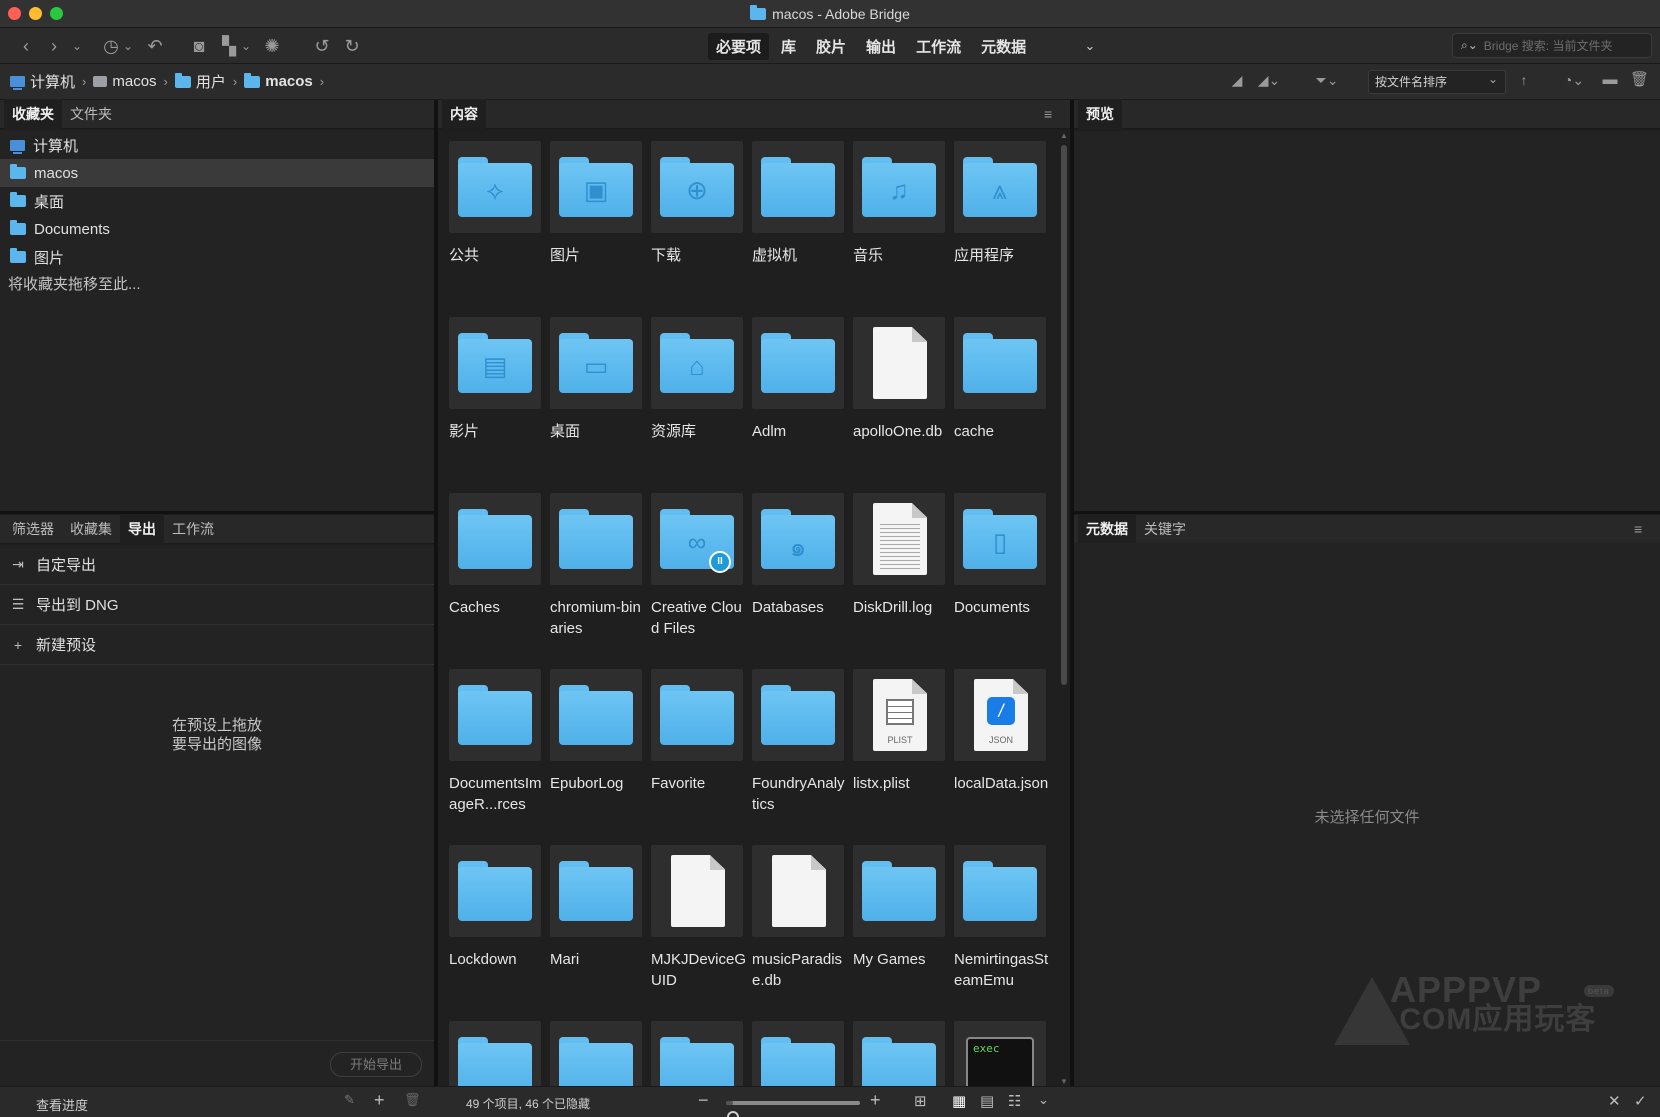 This screenshot has height=1117, width=1660. Describe the element at coordinates (142, 529) in the screenshot. I see `tab-export: 导出` at that location.